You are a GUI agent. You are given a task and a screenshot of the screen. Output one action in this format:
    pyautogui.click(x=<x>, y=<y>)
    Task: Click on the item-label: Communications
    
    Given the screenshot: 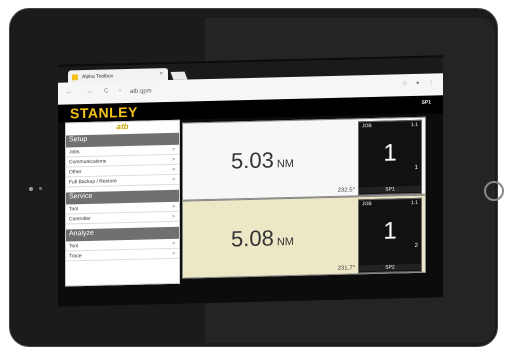 What is the action you would take?
    pyautogui.click(x=88, y=162)
    